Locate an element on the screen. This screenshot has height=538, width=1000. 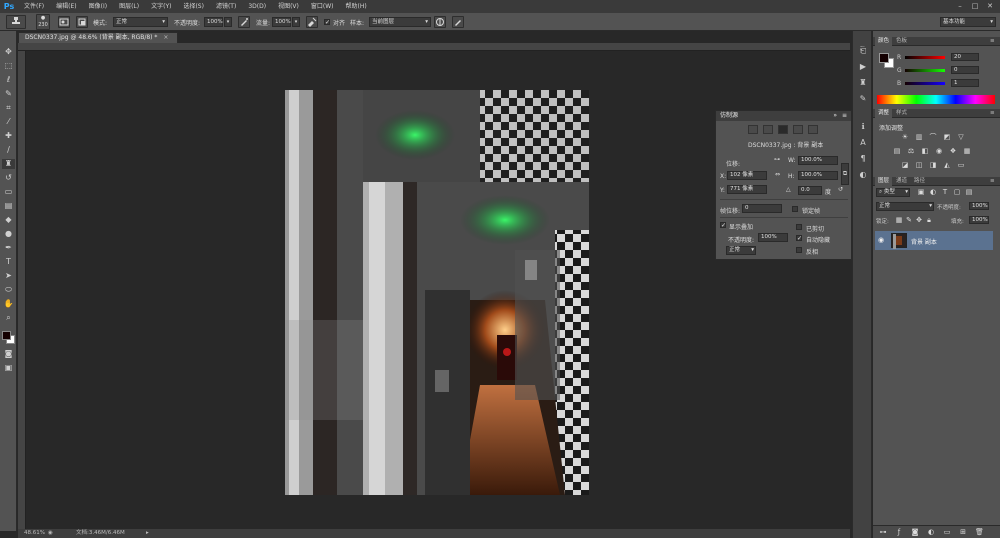
blur-tool-icon: ◆ is located at coordinates (8, 220).